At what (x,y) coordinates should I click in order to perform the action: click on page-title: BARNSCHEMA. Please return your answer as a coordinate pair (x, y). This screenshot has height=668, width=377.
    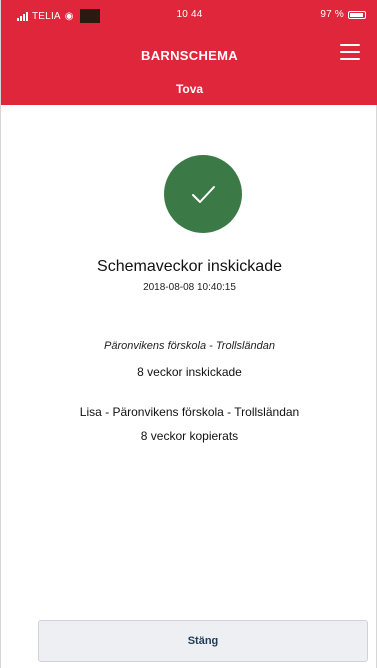
    Looking at the image, I should click on (189, 55).